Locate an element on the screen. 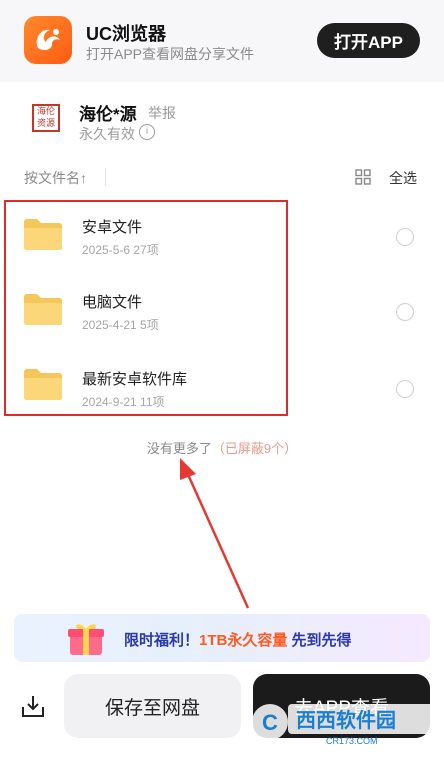  download-icon is located at coordinates (33, 706).